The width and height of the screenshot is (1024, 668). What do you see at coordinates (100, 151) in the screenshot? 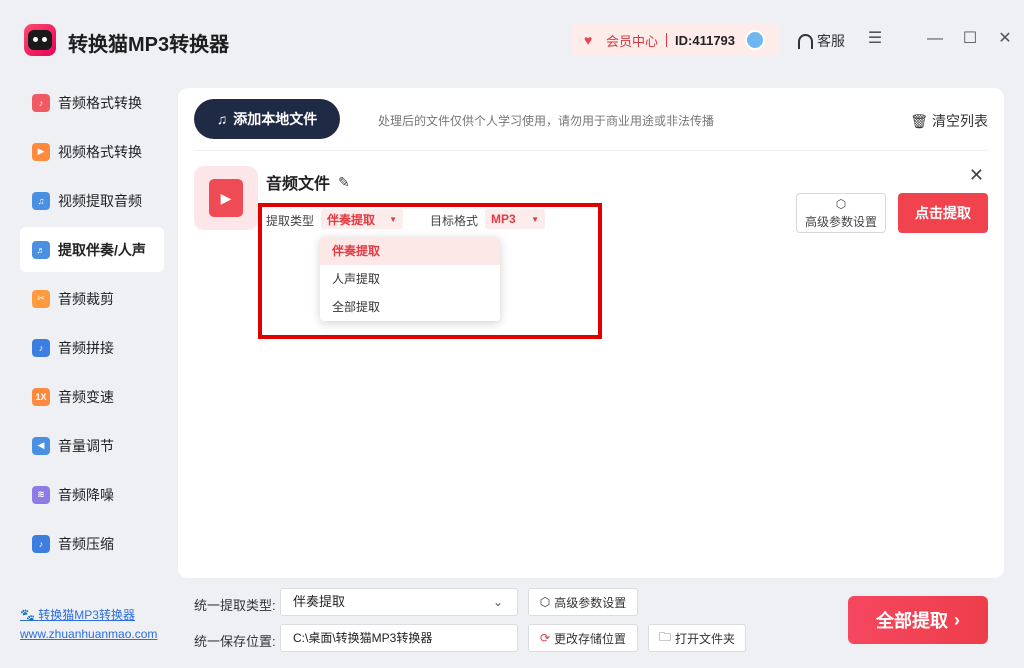
I see `sidebar-item-label: 视频格式转换` at bounding box center [100, 151].